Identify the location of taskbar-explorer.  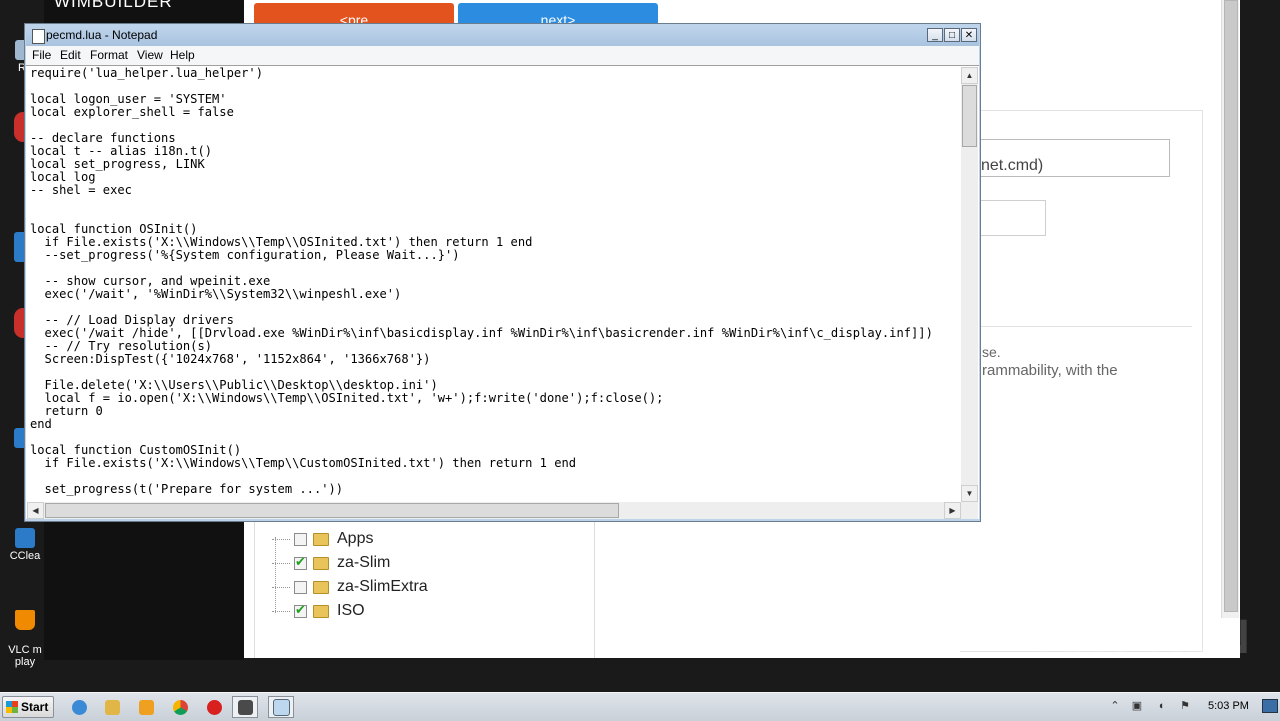
(112, 707).